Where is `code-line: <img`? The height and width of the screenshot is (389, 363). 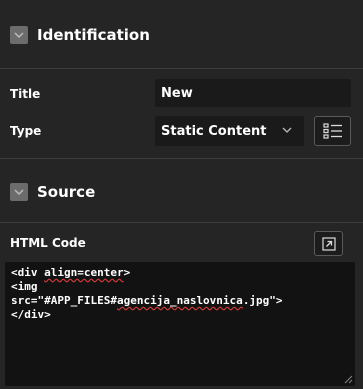
code-line: <img is located at coordinates (24, 286).